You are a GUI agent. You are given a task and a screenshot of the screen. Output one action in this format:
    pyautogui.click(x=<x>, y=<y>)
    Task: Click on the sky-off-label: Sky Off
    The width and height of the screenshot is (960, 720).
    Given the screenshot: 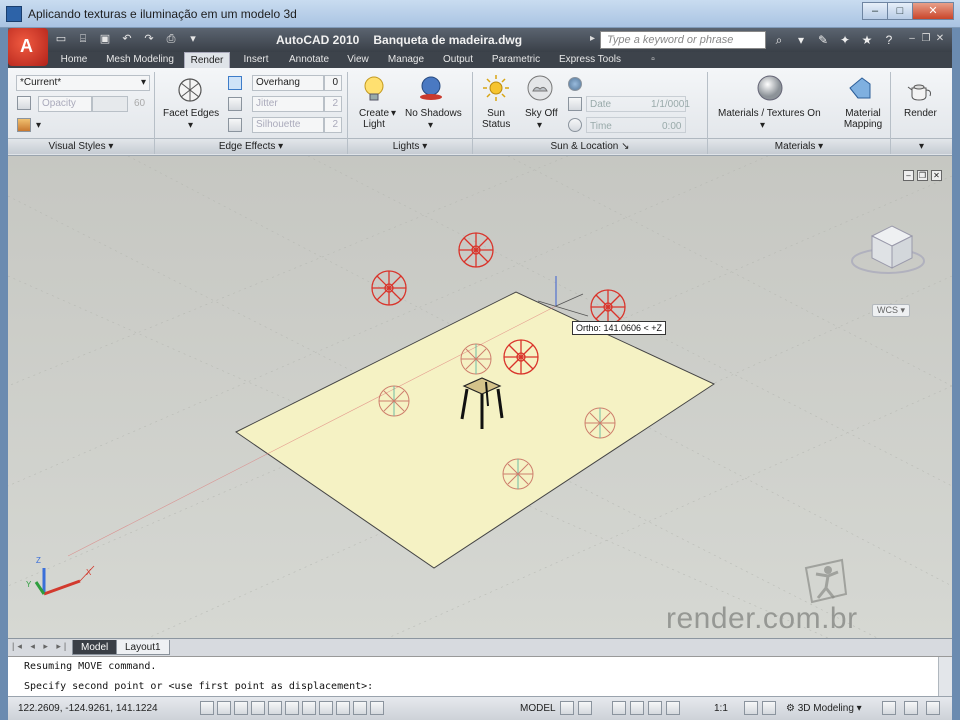 What is the action you would take?
    pyautogui.click(x=541, y=113)
    